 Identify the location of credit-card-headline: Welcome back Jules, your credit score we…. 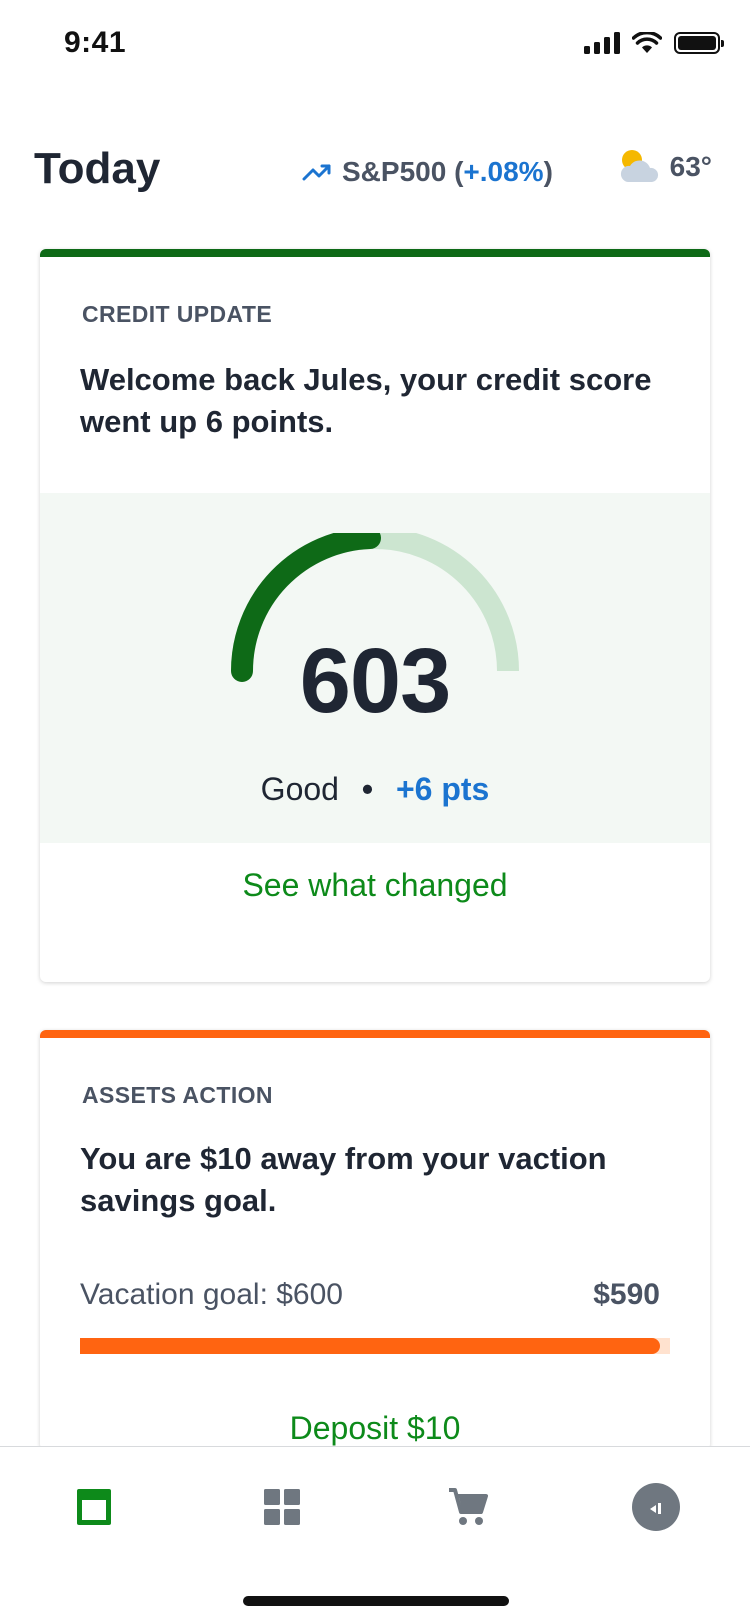
(366, 400).